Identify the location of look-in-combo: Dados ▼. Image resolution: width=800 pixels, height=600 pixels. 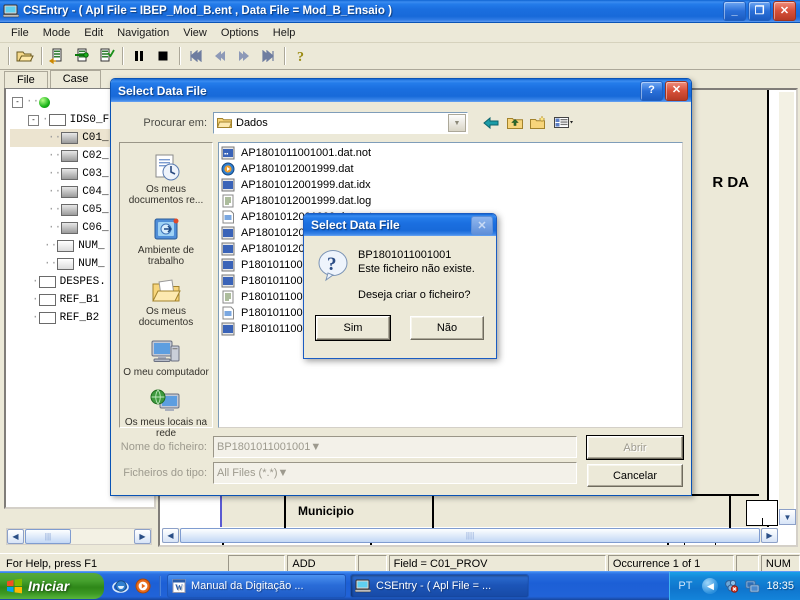
(340, 123).